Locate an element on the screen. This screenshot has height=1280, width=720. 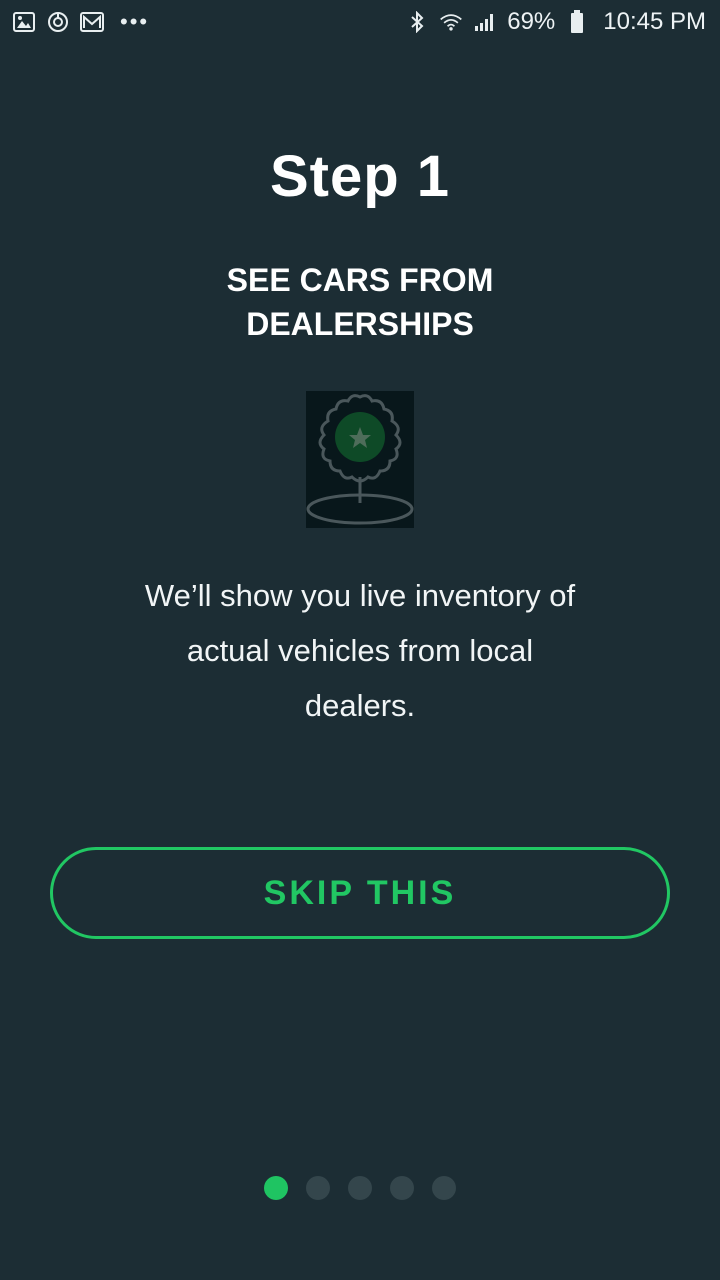
status-clock: 10:45 PM is located at coordinates (654, 21).